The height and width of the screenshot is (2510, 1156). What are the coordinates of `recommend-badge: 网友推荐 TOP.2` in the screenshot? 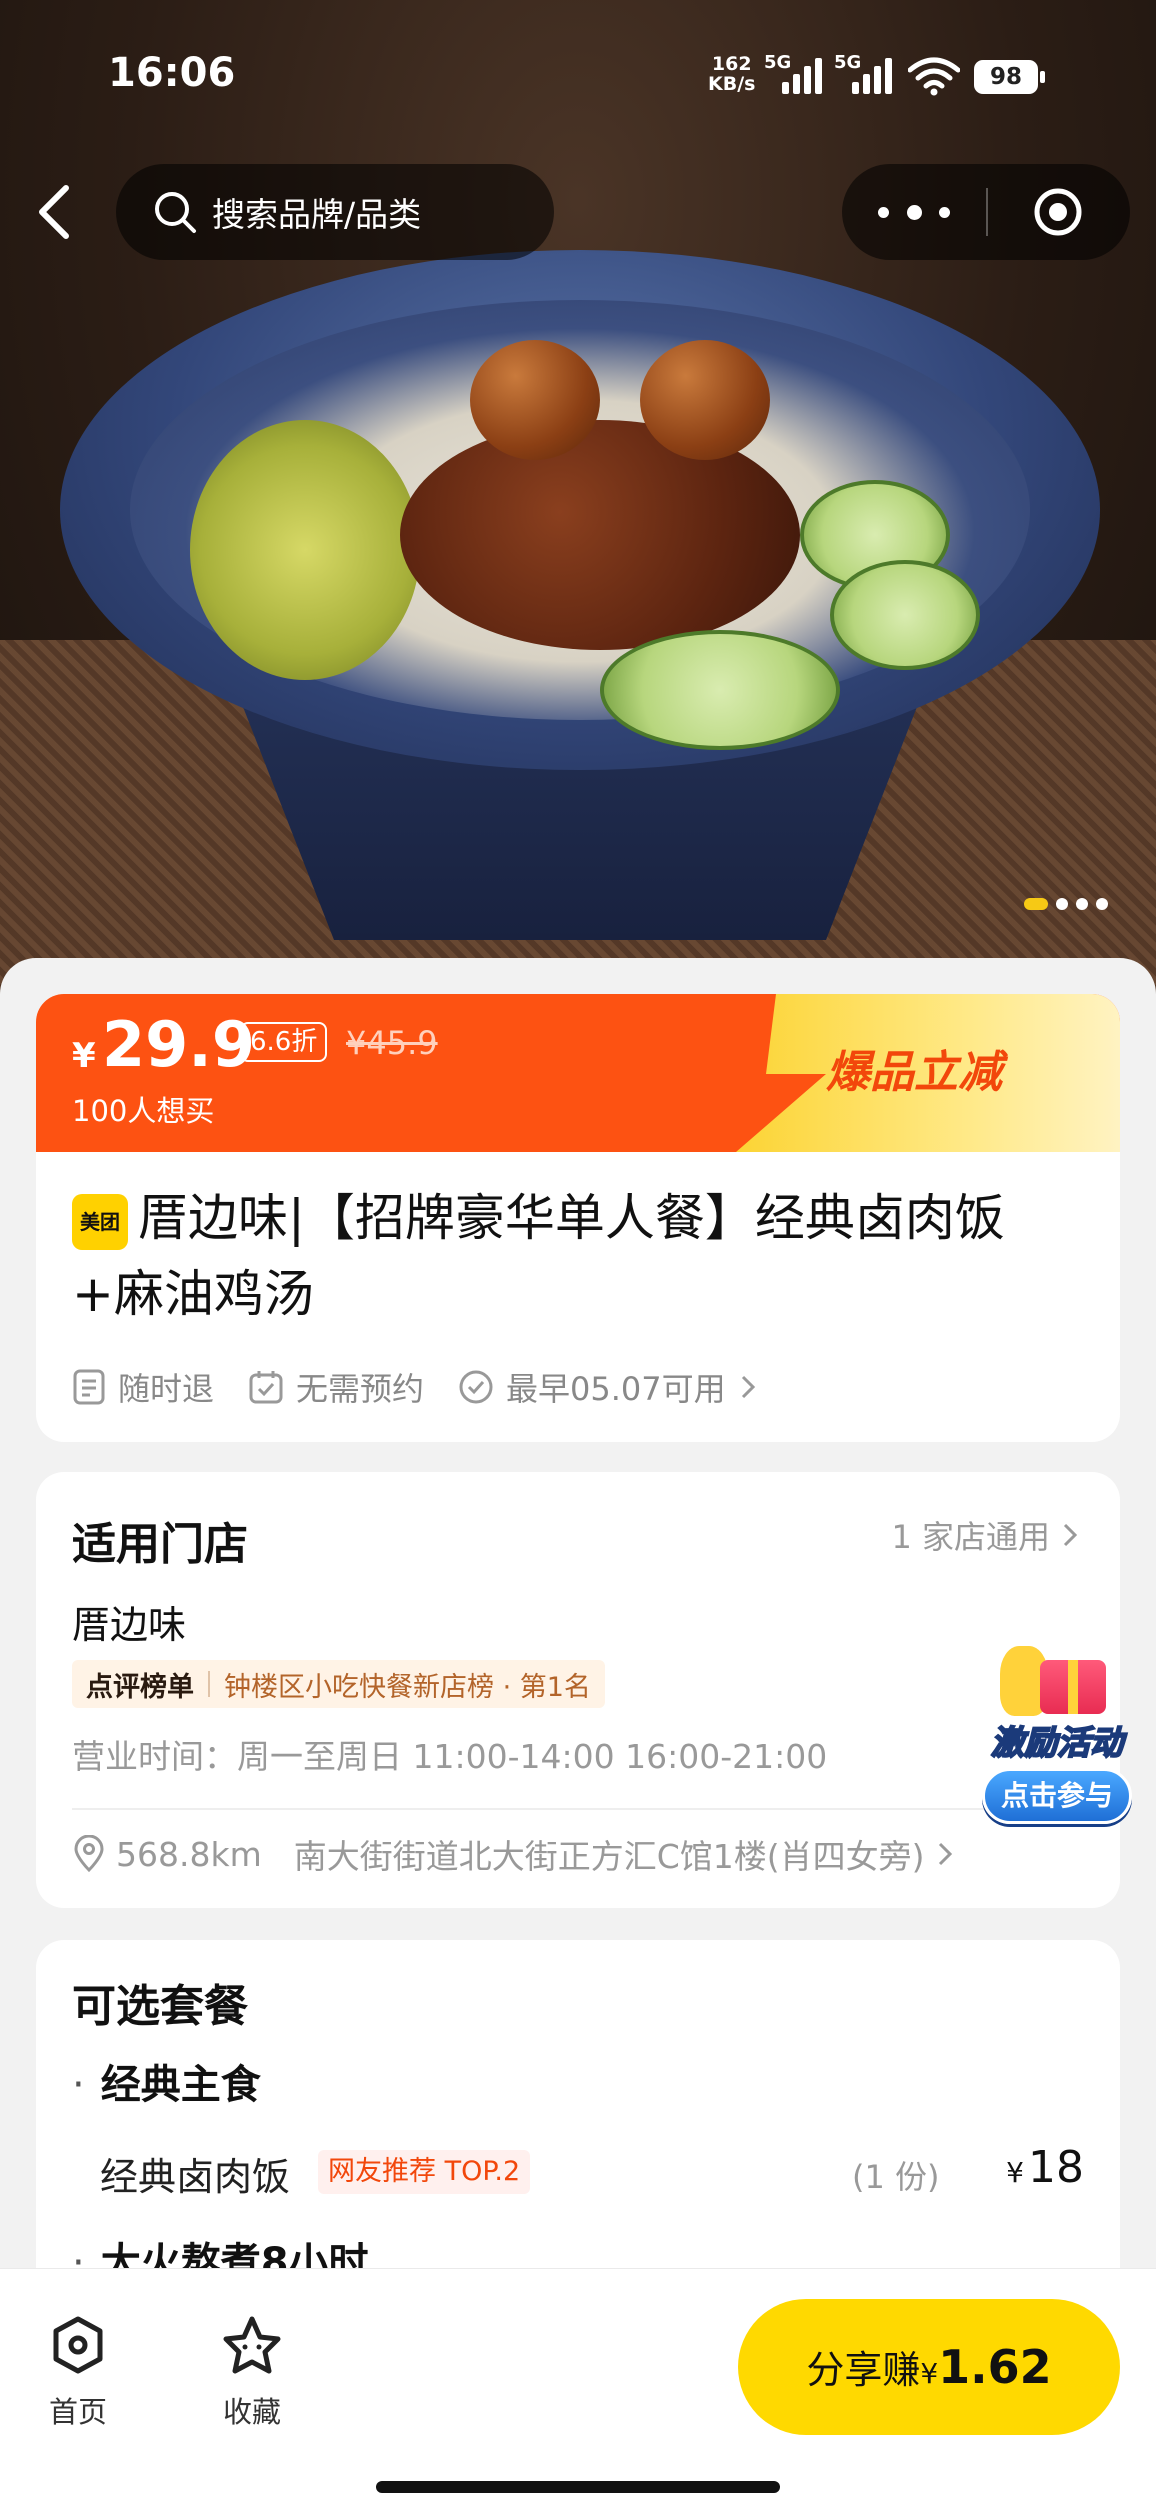 It's located at (424, 2172).